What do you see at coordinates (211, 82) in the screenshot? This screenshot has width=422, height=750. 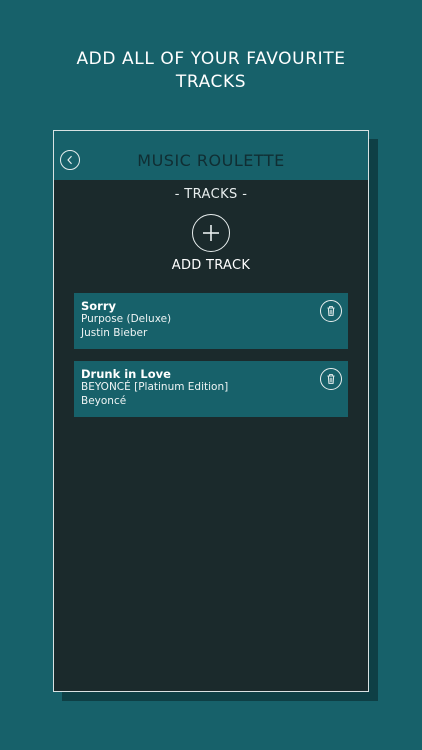 I see `promo-line-2: TRACKS` at bounding box center [211, 82].